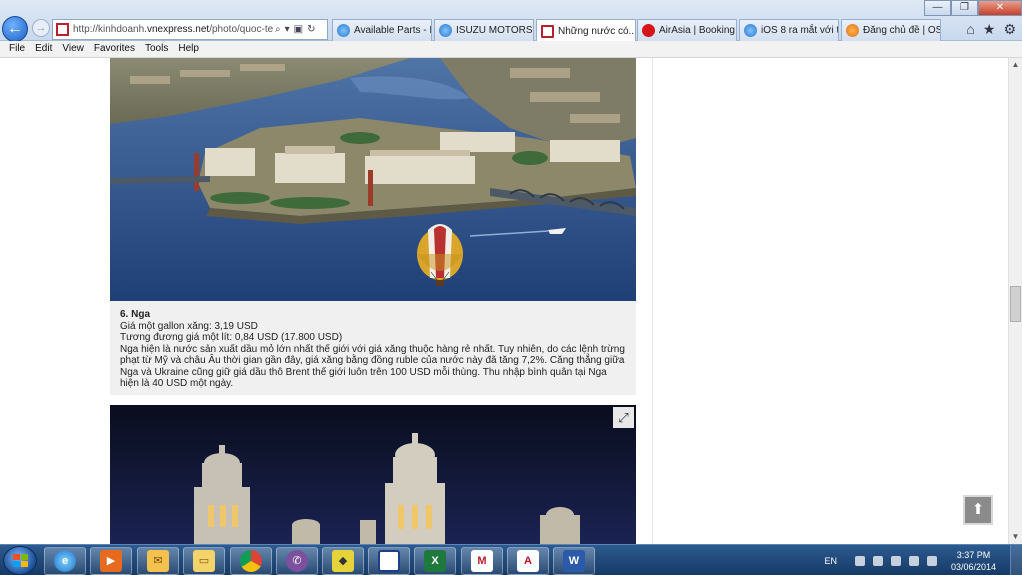 Image resolution: width=1022 pixels, height=575 pixels. I want to click on mail-icon: ✉, so click(158, 561).